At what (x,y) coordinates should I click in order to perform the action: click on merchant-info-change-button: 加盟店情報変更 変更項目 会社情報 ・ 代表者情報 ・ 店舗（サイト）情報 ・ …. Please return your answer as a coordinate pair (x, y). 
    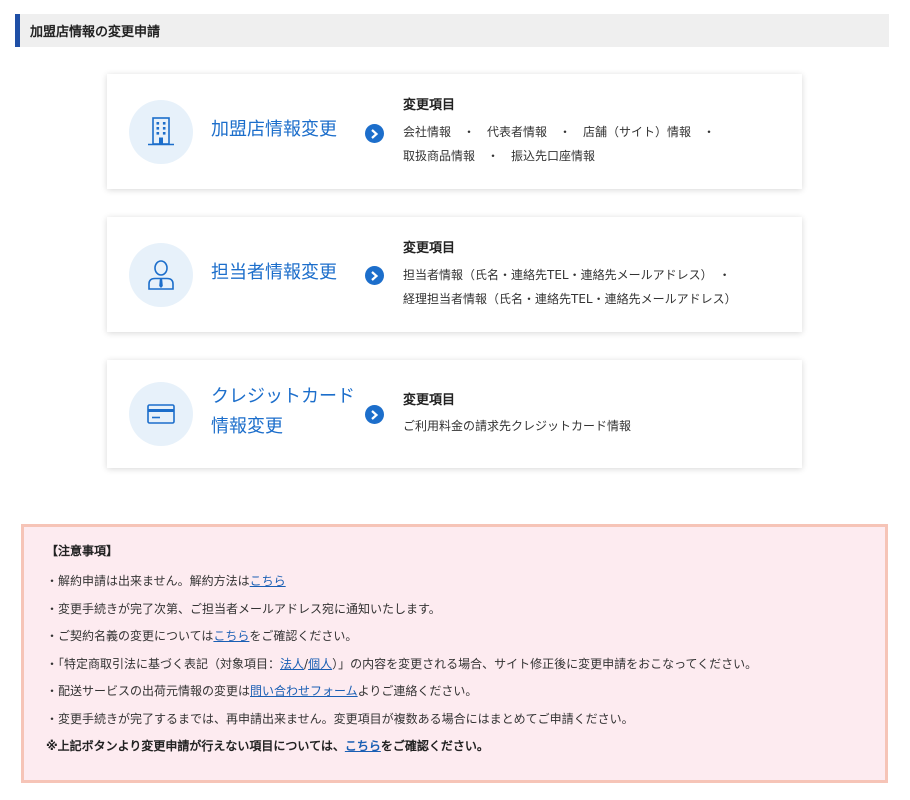
    Looking at the image, I should click on (454, 131).